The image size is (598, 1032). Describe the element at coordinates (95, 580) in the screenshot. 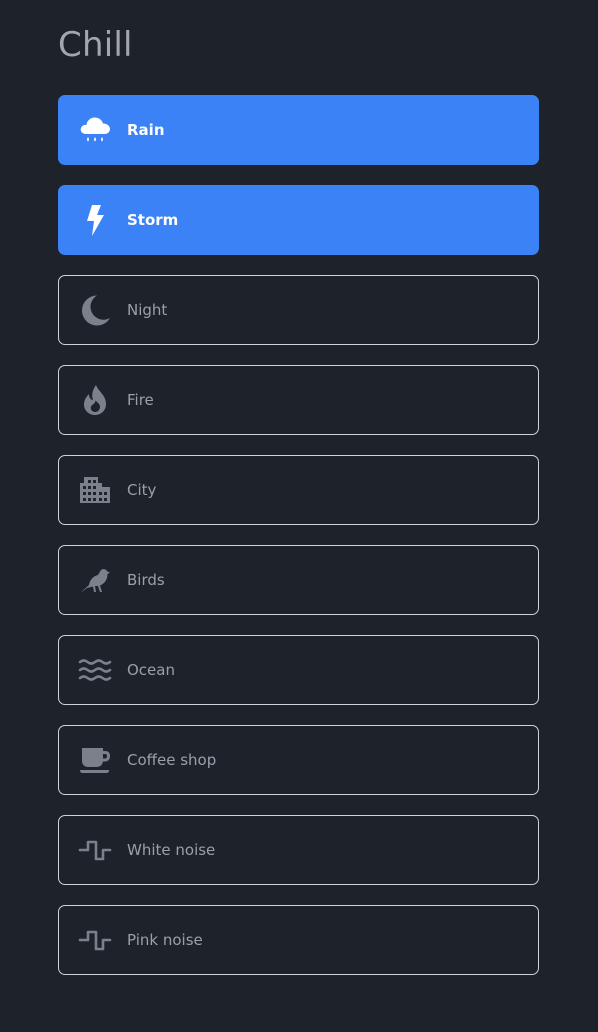

I see `bird-icon` at that location.